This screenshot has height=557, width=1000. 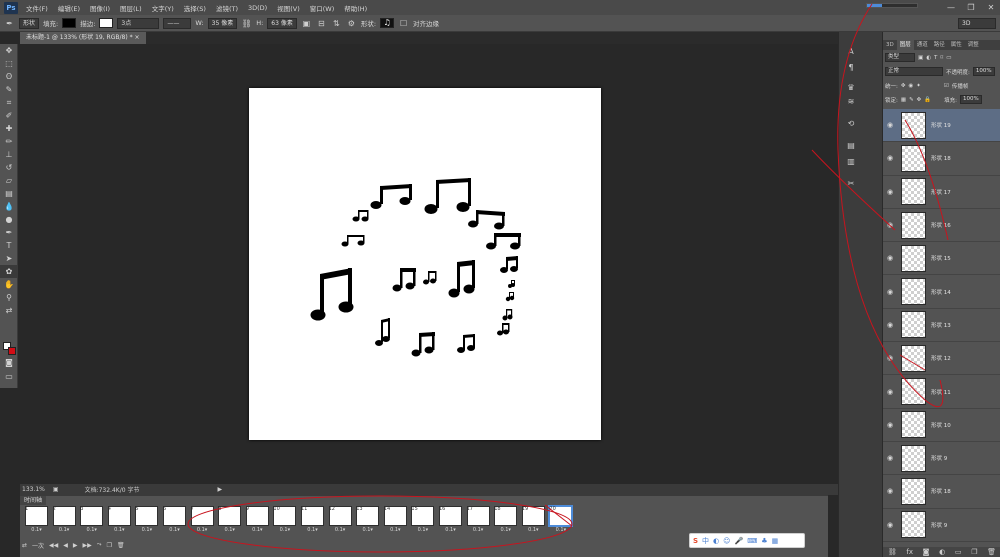 What do you see at coordinates (919, 100) in the screenshot?
I see `lock-move-icon: ✥` at bounding box center [919, 100].